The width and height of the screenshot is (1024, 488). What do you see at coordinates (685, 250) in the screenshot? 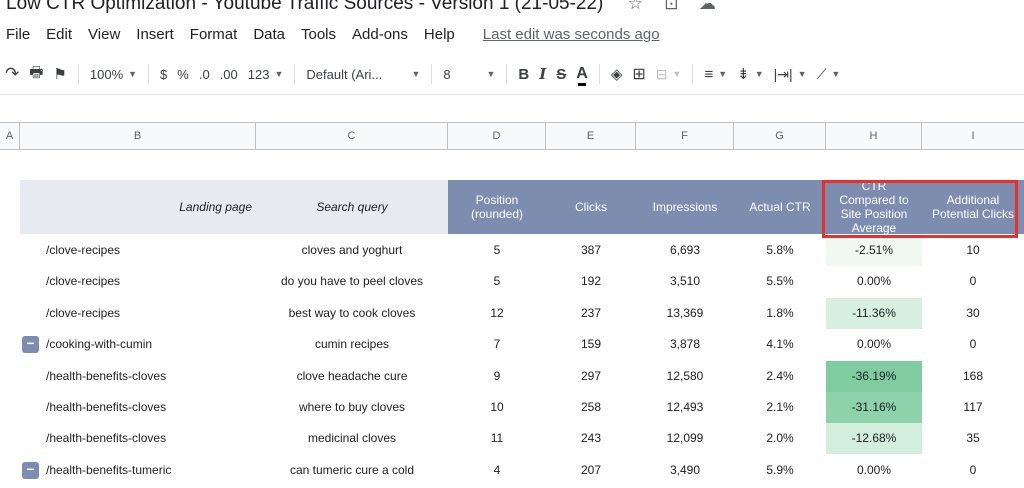
I see `cell-impressions: 6,693` at bounding box center [685, 250].